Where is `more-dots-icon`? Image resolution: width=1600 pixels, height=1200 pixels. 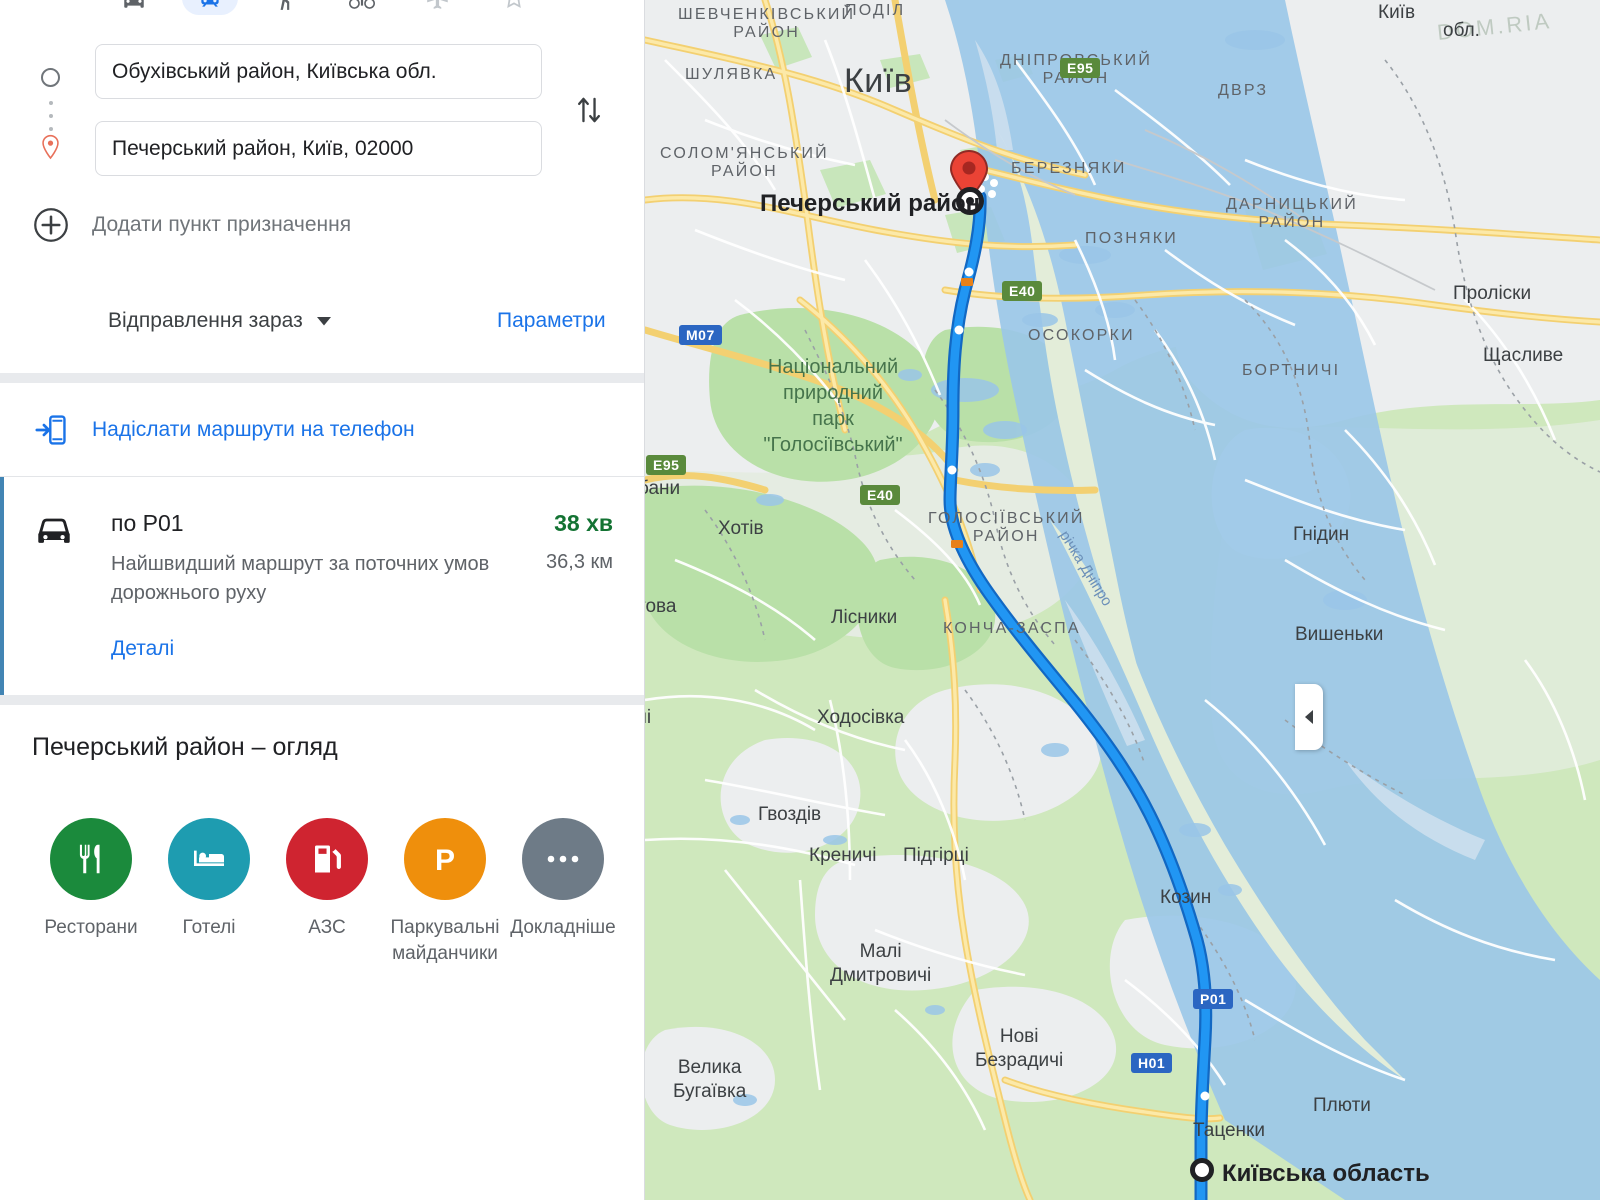 more-dots-icon is located at coordinates (563, 859).